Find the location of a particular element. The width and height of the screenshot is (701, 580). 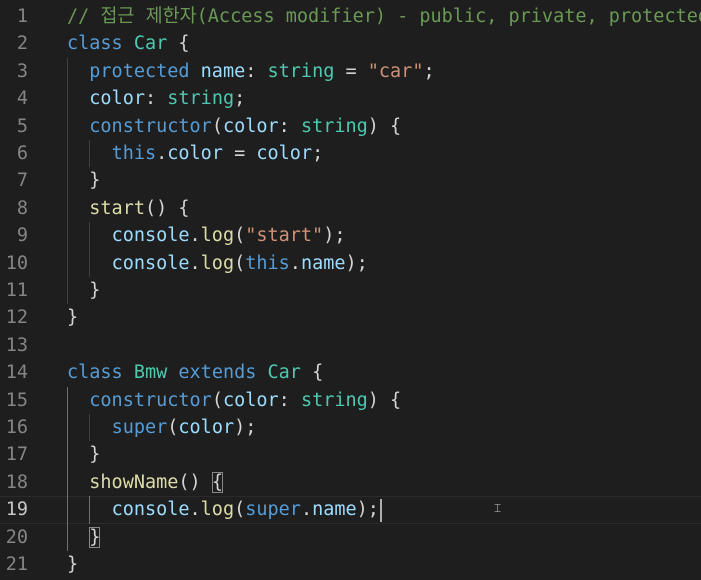

code-line: 14 class Bmw extends Car { is located at coordinates (350, 372).